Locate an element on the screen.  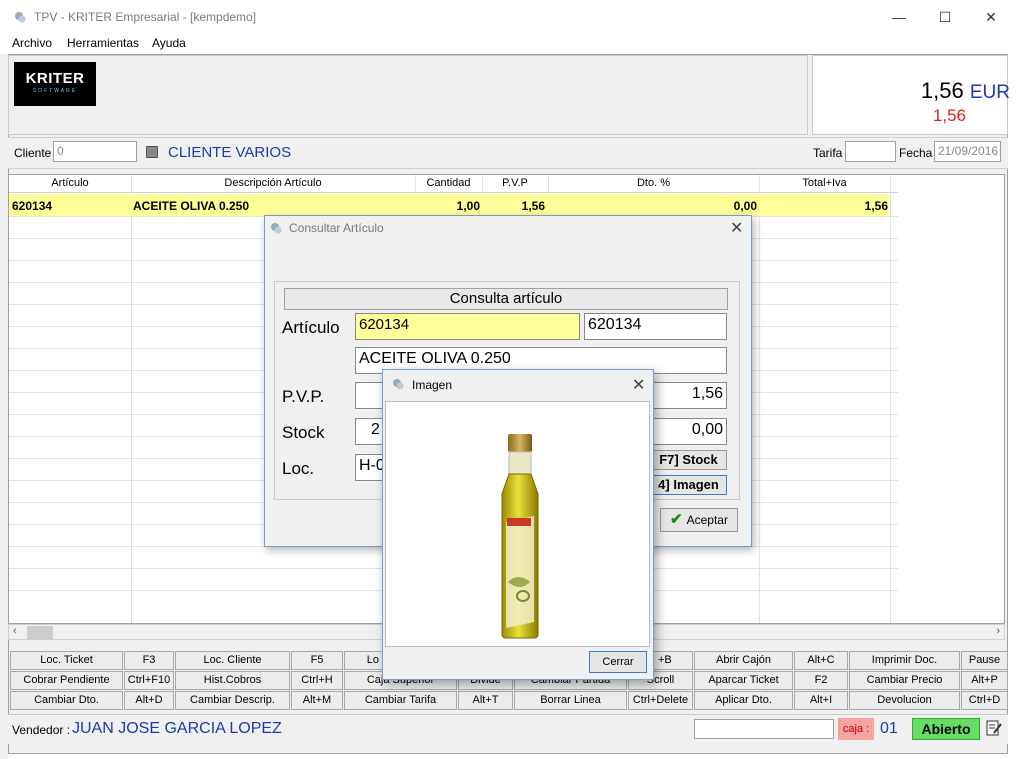
col-header-pvp: P.V.P is located at coordinates (515, 183).